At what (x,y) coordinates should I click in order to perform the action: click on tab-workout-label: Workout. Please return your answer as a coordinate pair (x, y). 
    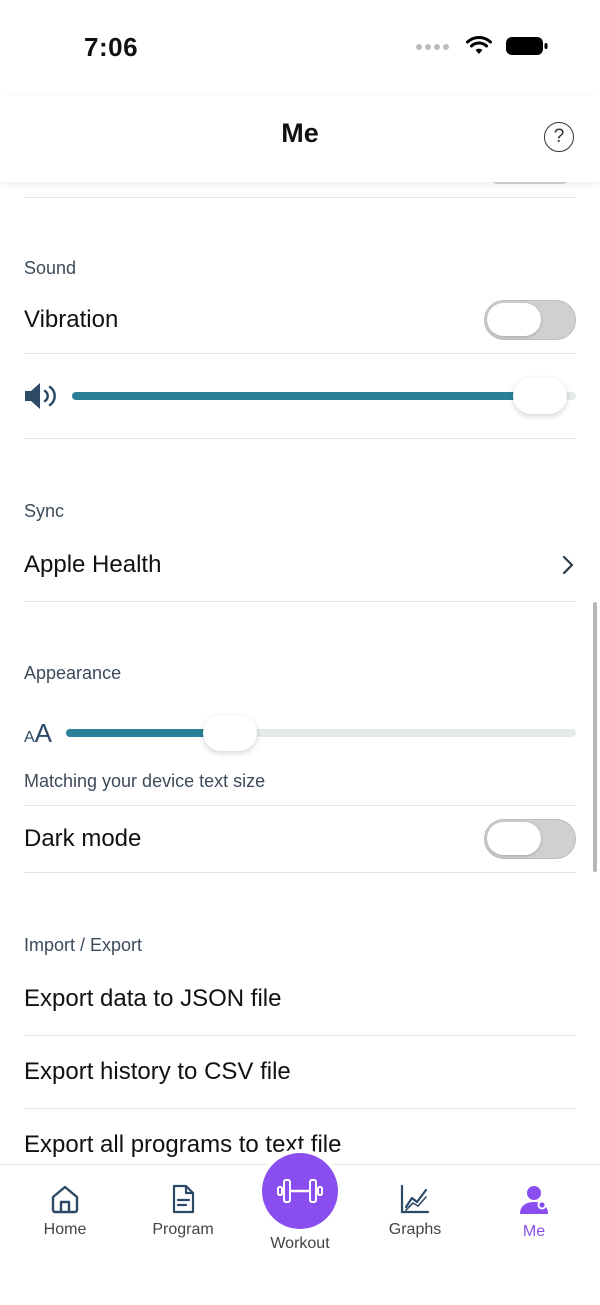
    Looking at the image, I should click on (300, 1243).